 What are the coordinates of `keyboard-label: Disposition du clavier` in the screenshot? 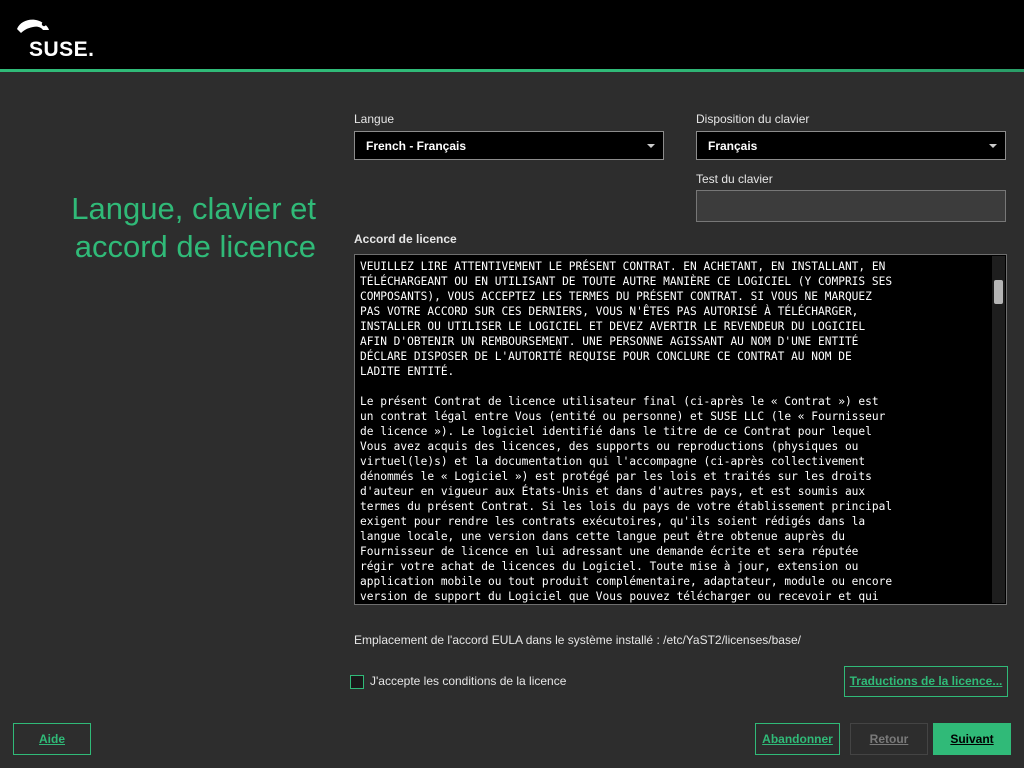 It's located at (753, 119).